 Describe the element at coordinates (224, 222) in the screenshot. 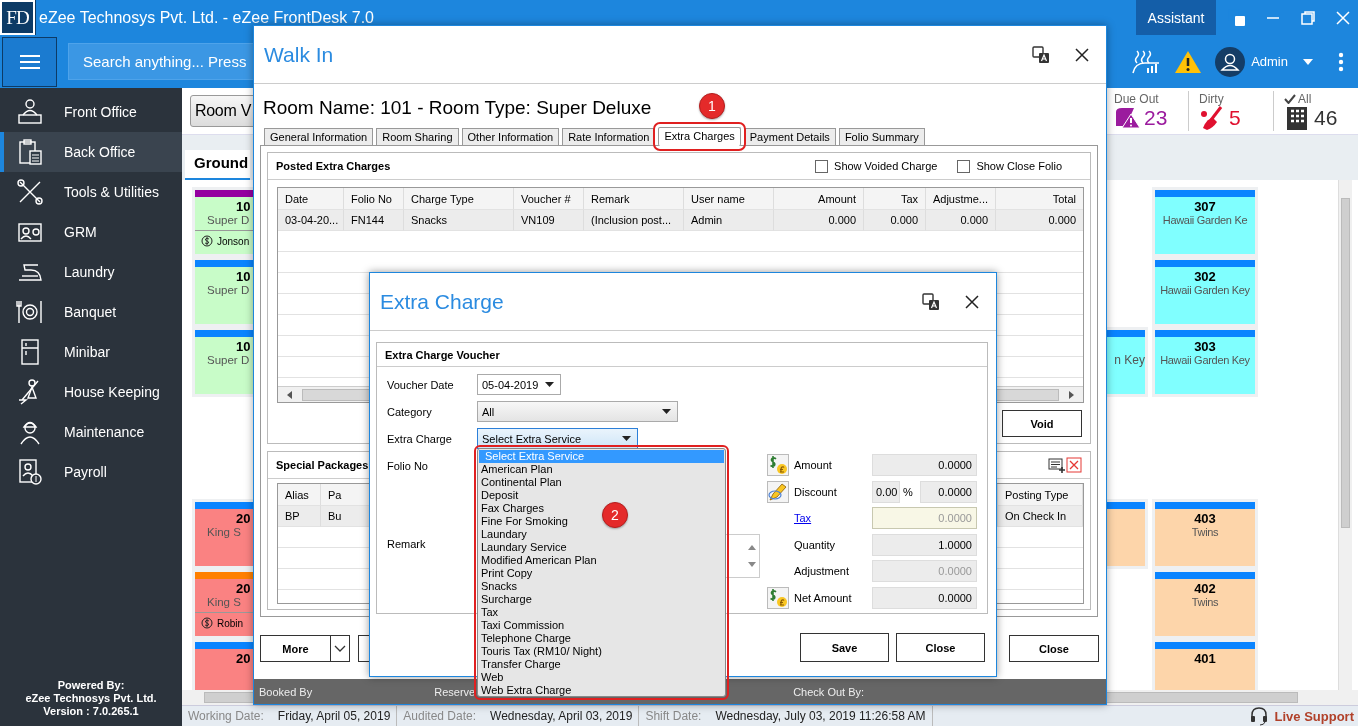

I see `room-card: 10 Super D Jonson` at that location.